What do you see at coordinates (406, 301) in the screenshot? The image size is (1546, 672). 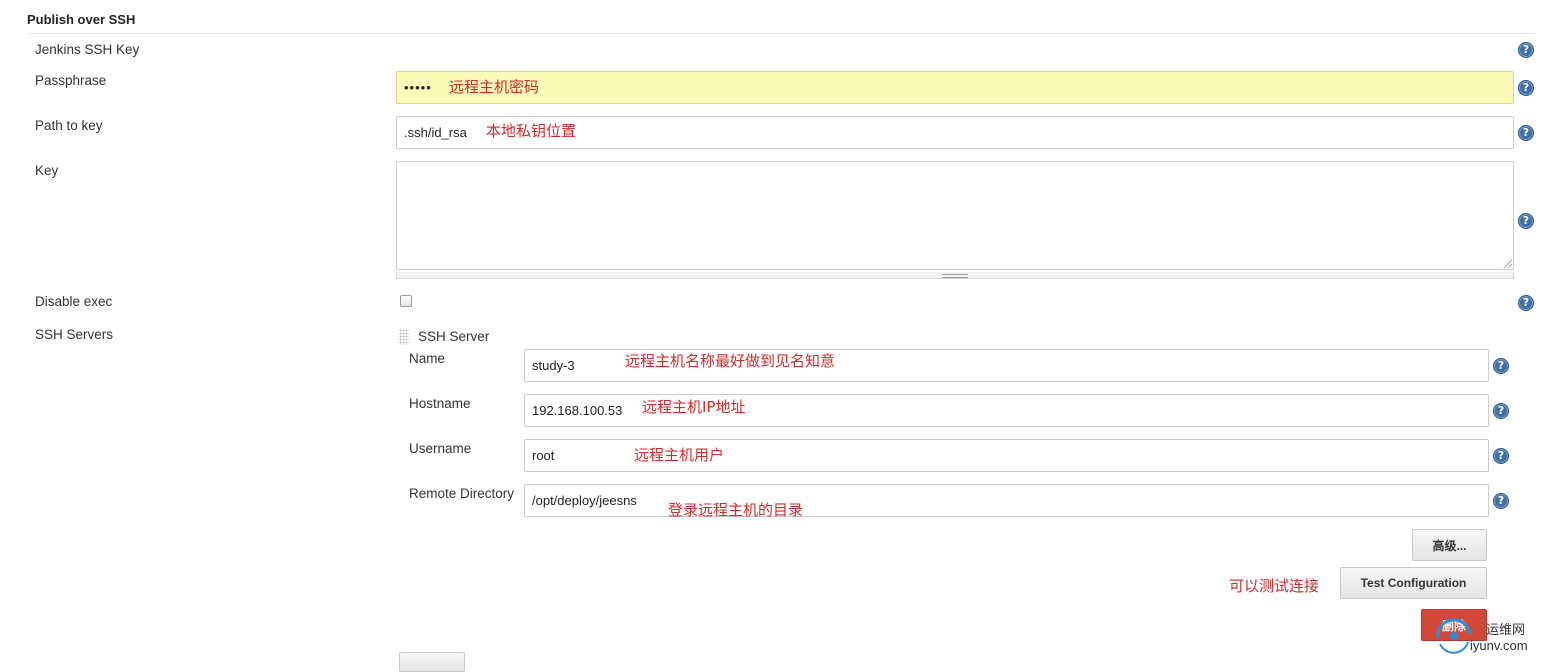 I see `disable-exec-checkbox` at bounding box center [406, 301].